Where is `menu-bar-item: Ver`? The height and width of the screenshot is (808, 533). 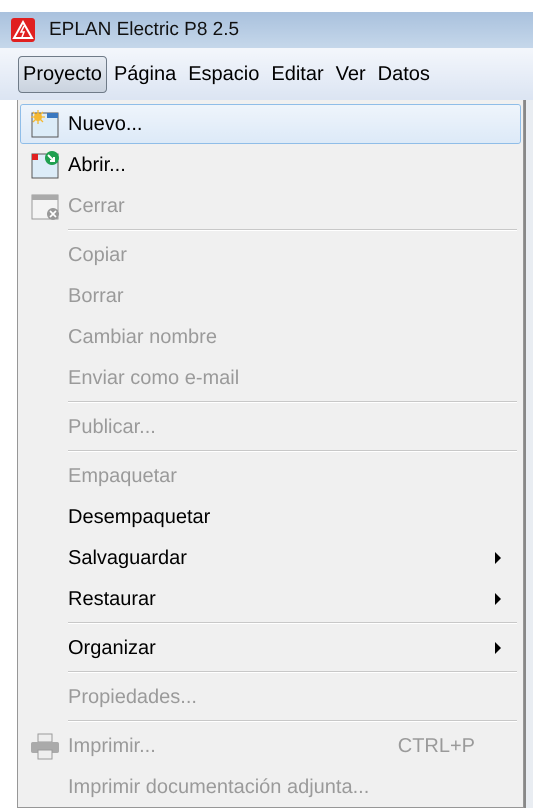 menu-bar-item: Ver is located at coordinates (350, 74).